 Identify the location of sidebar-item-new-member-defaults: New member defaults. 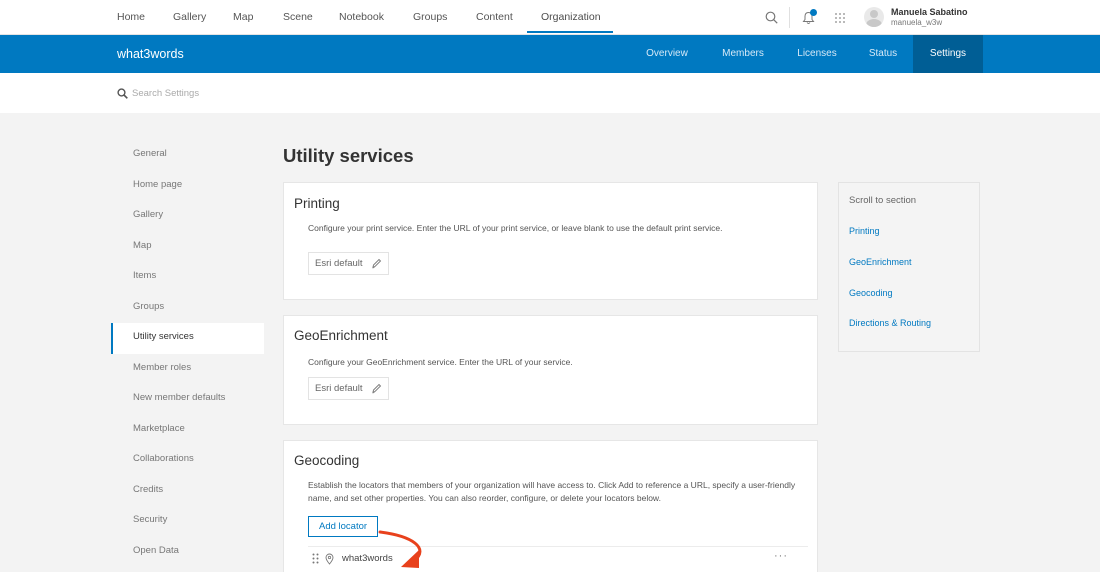
(187, 399).